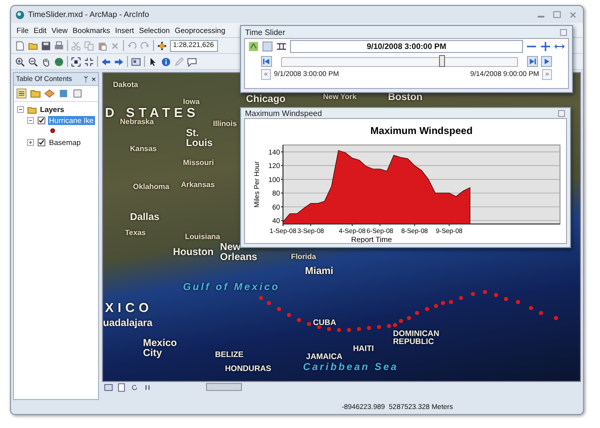 The image size is (600, 428). Describe the element at coordinates (54, 132) in the screenshot. I see `legend-symbol-icon` at that location.